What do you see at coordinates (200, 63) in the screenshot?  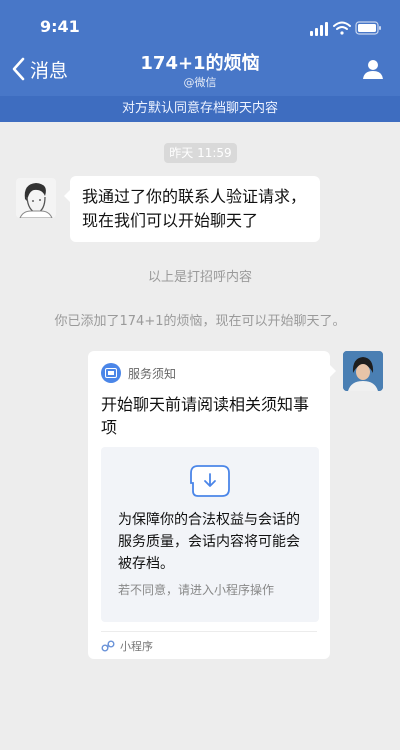 I see `page-title: 174+1的烦恼` at bounding box center [200, 63].